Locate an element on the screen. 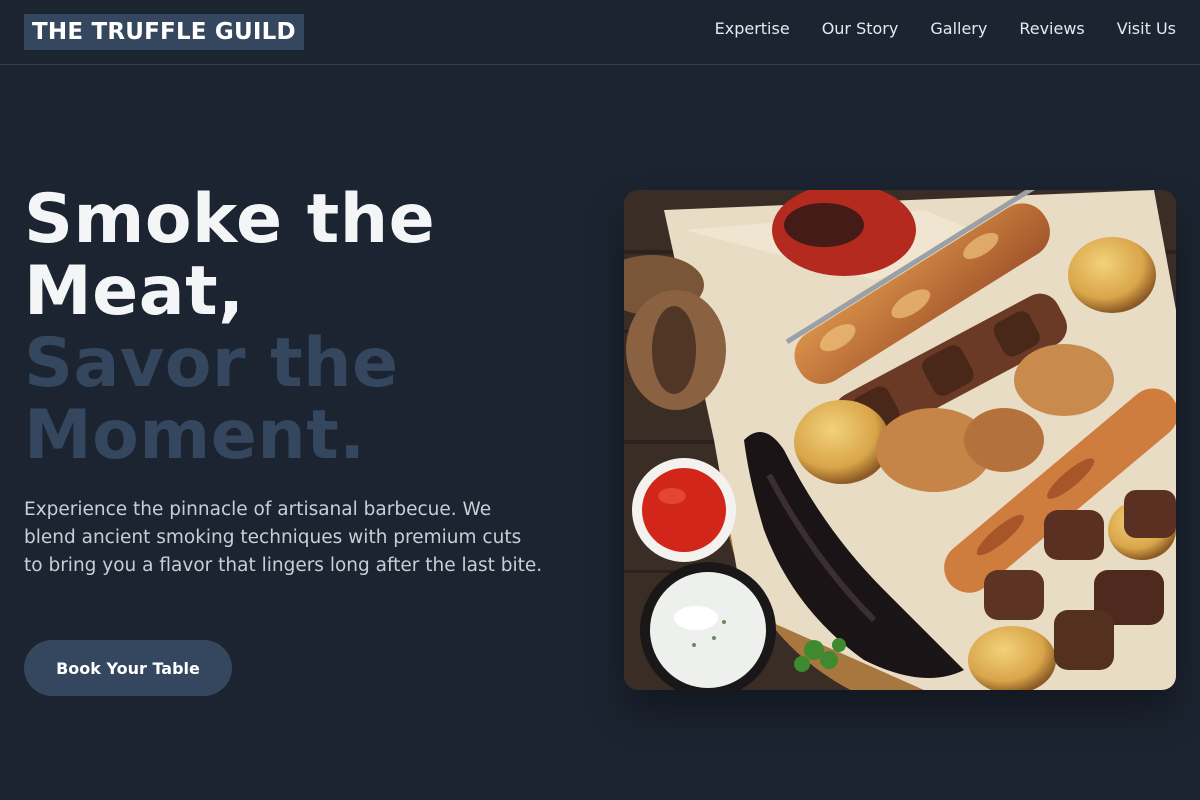  nav-link-expertise: Expertise is located at coordinates (752, 29).